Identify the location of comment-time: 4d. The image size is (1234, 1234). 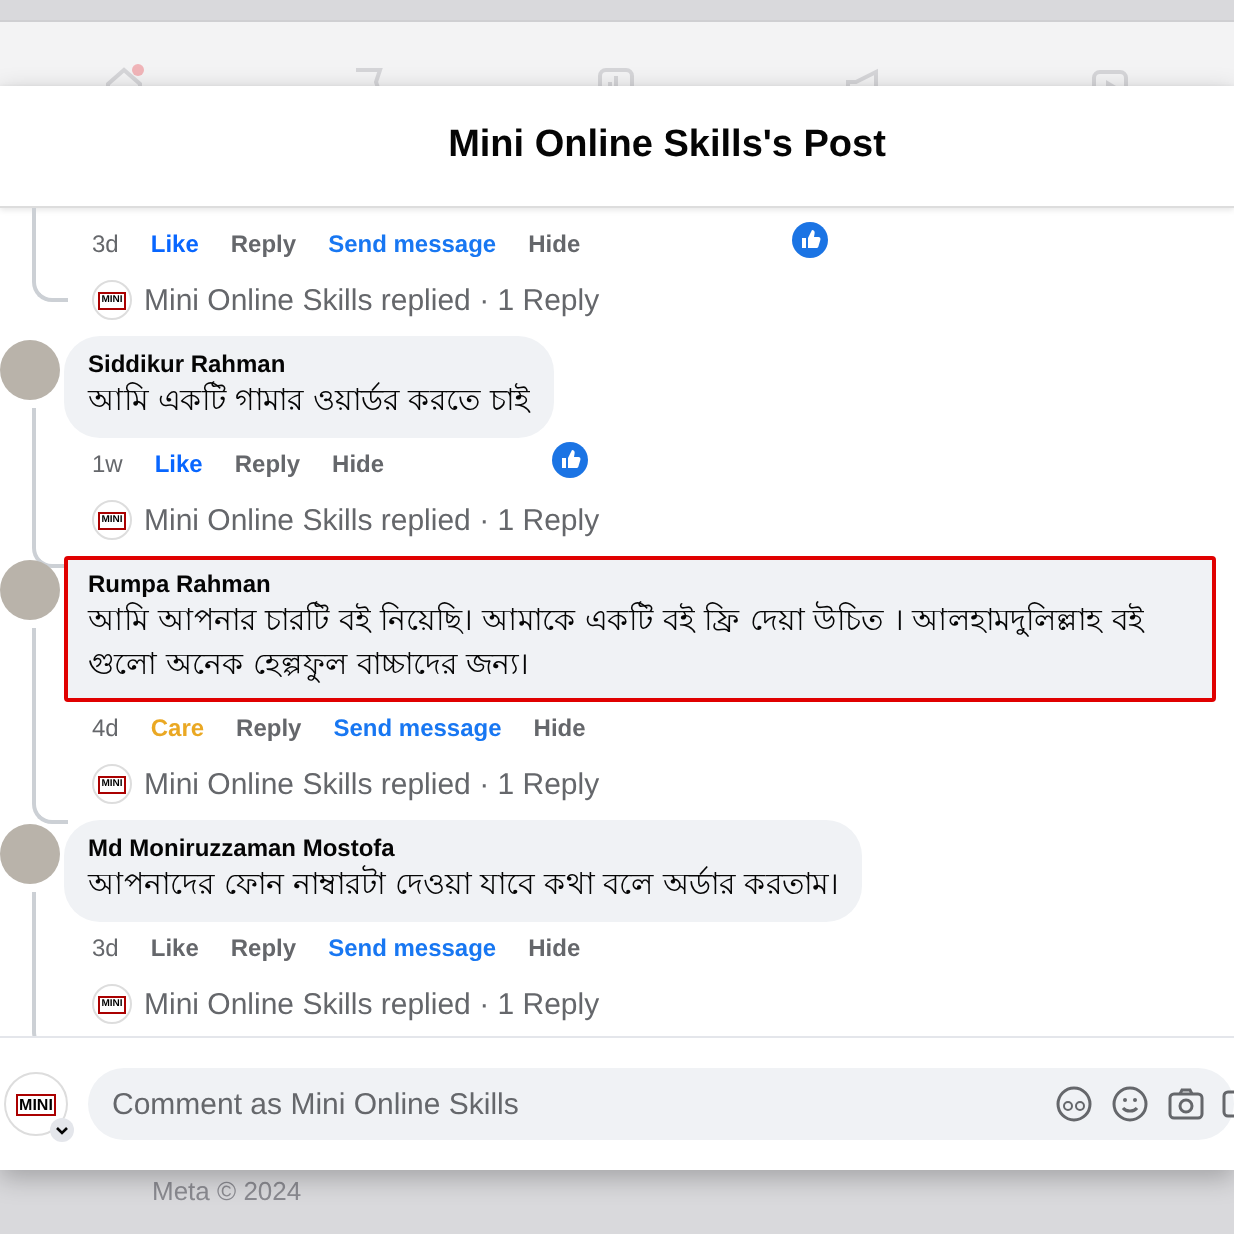
(105, 728).